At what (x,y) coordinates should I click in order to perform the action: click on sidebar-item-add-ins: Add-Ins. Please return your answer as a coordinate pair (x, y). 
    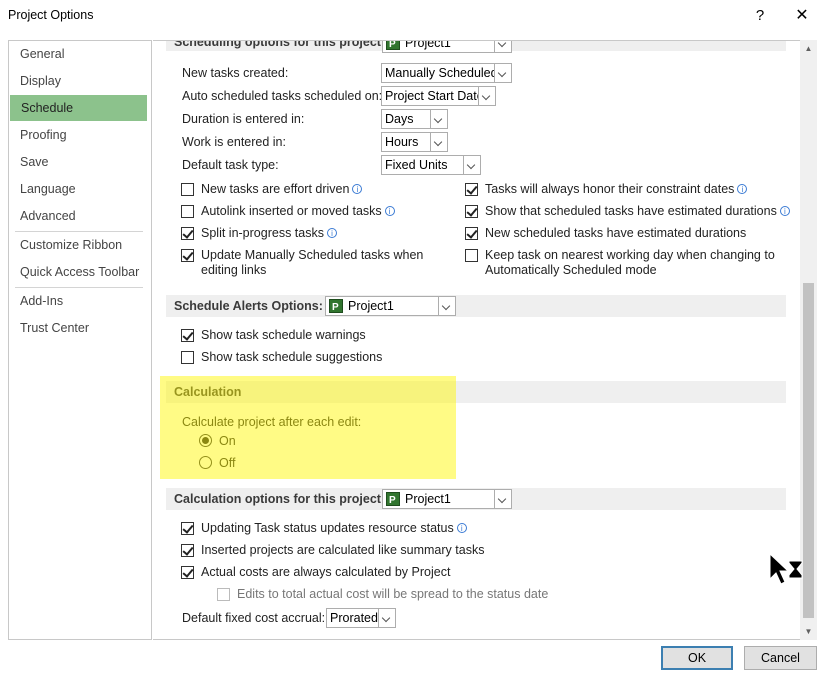
    Looking at the image, I should click on (77, 301).